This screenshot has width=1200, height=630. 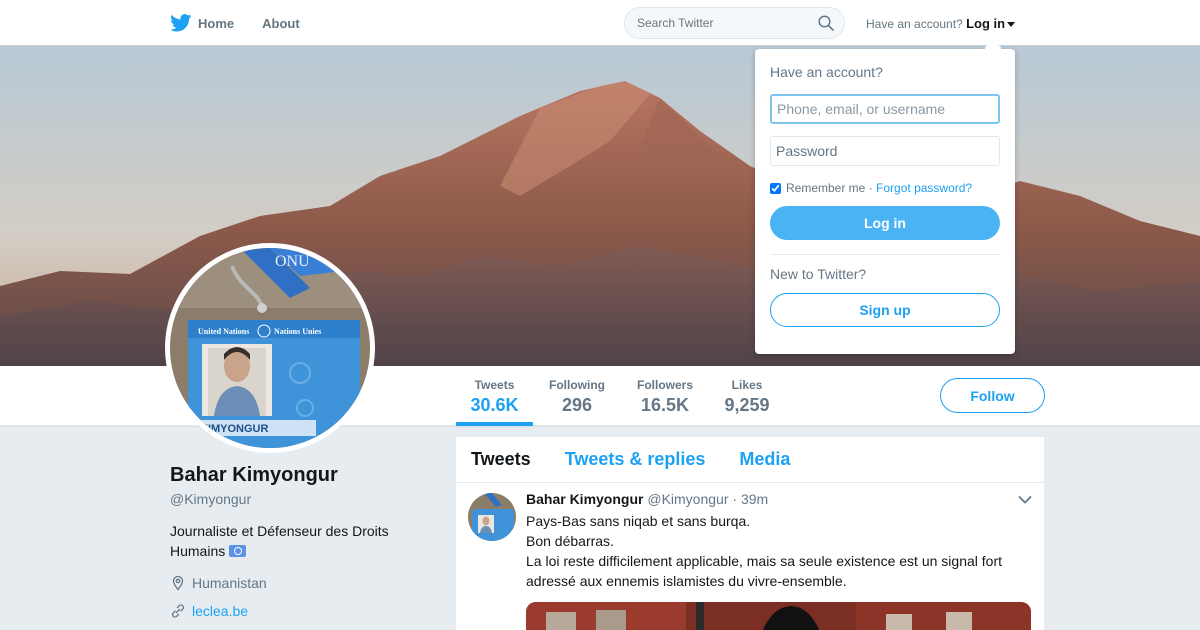 I want to click on tab-tweets-replies: Tweets & replies, so click(x=635, y=459).